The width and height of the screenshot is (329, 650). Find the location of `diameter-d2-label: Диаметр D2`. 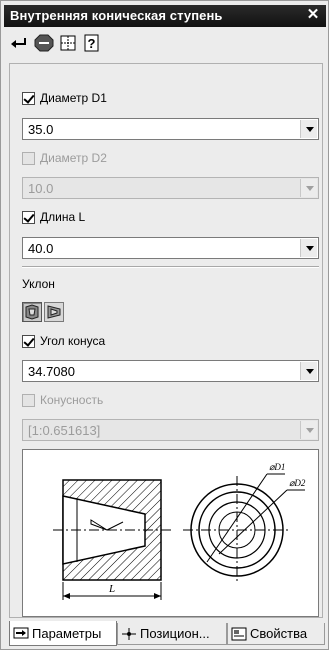

diameter-d2-label: Диаметр D2 is located at coordinates (73, 158).